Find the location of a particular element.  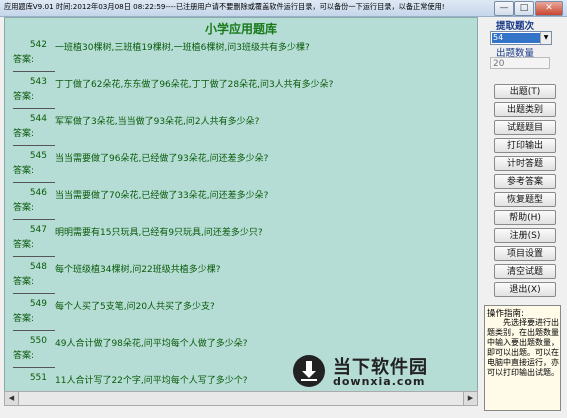

question-number: 550 is located at coordinates (38, 341).